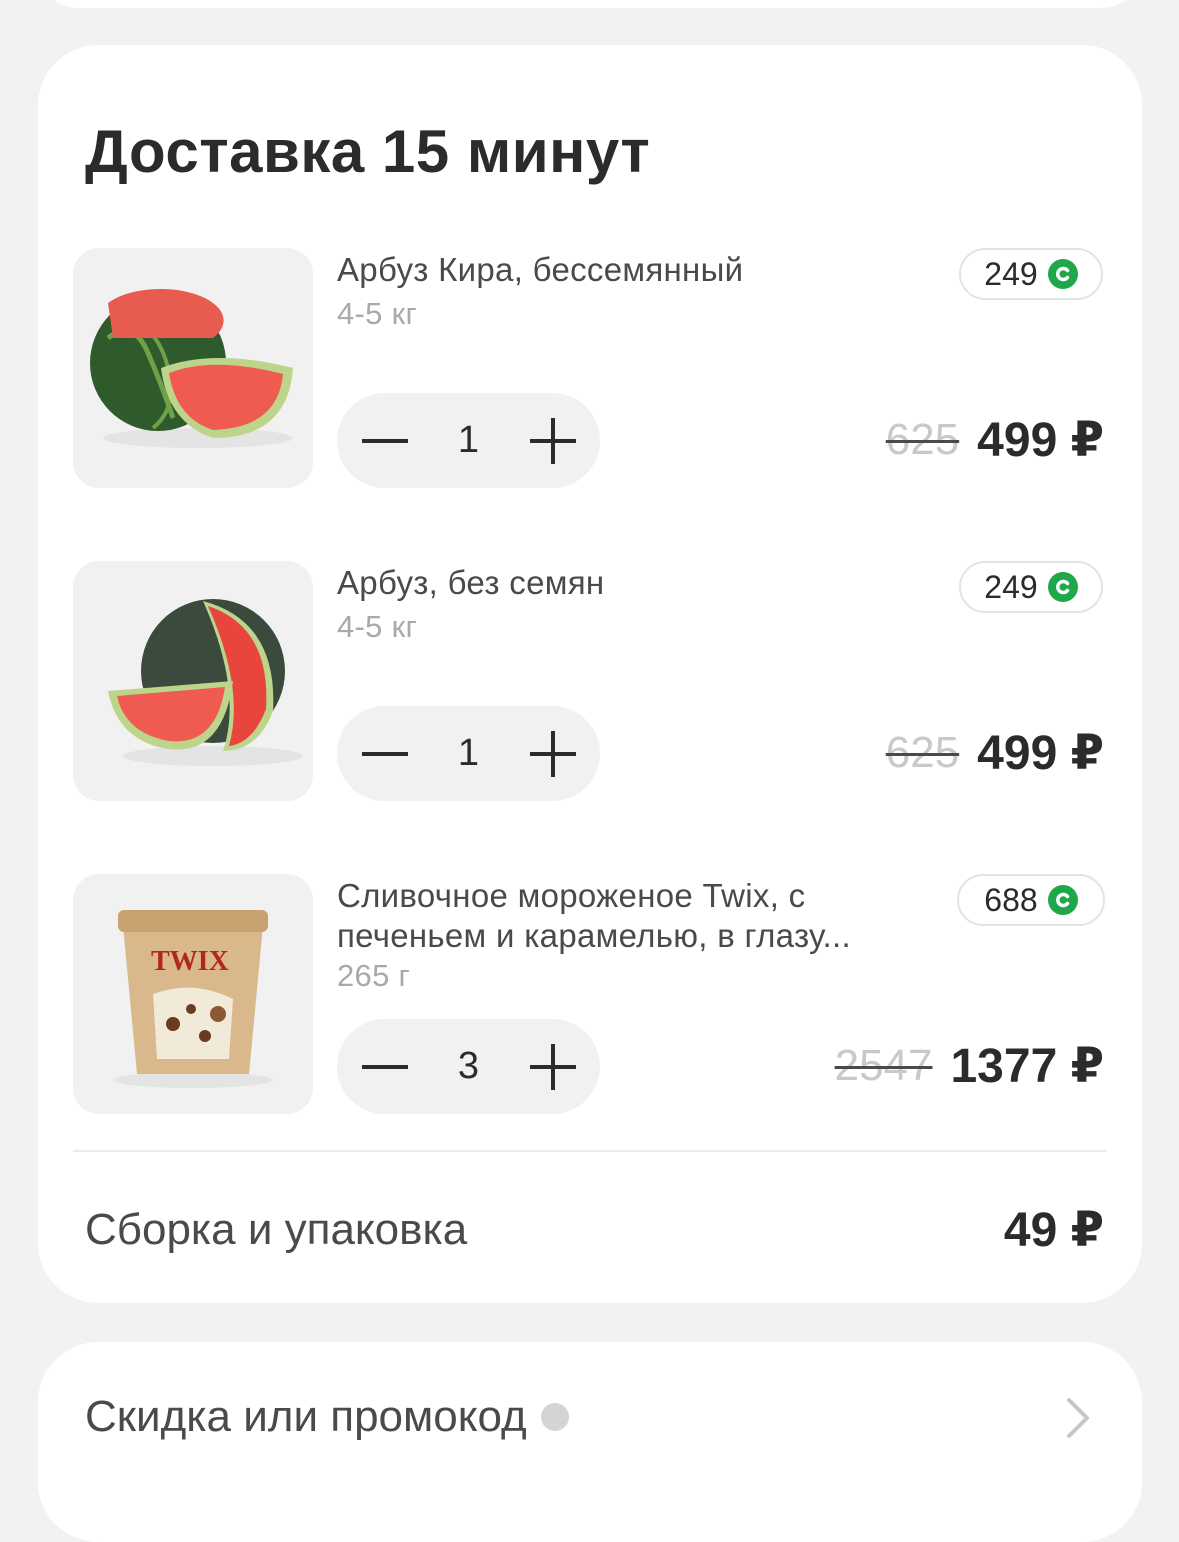  I want to click on item-weight: 265 г, so click(374, 975).